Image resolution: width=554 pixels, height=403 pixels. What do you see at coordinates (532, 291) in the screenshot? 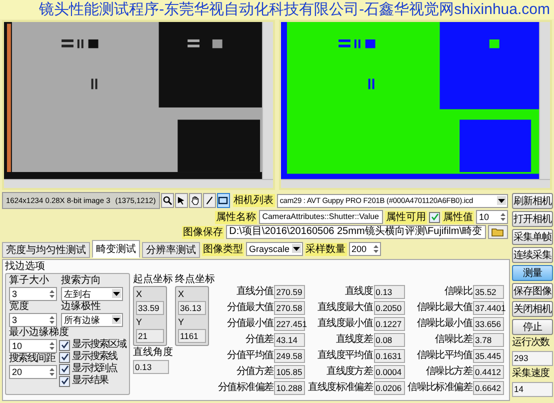
I see `action-button: 保存图像` at bounding box center [532, 291].